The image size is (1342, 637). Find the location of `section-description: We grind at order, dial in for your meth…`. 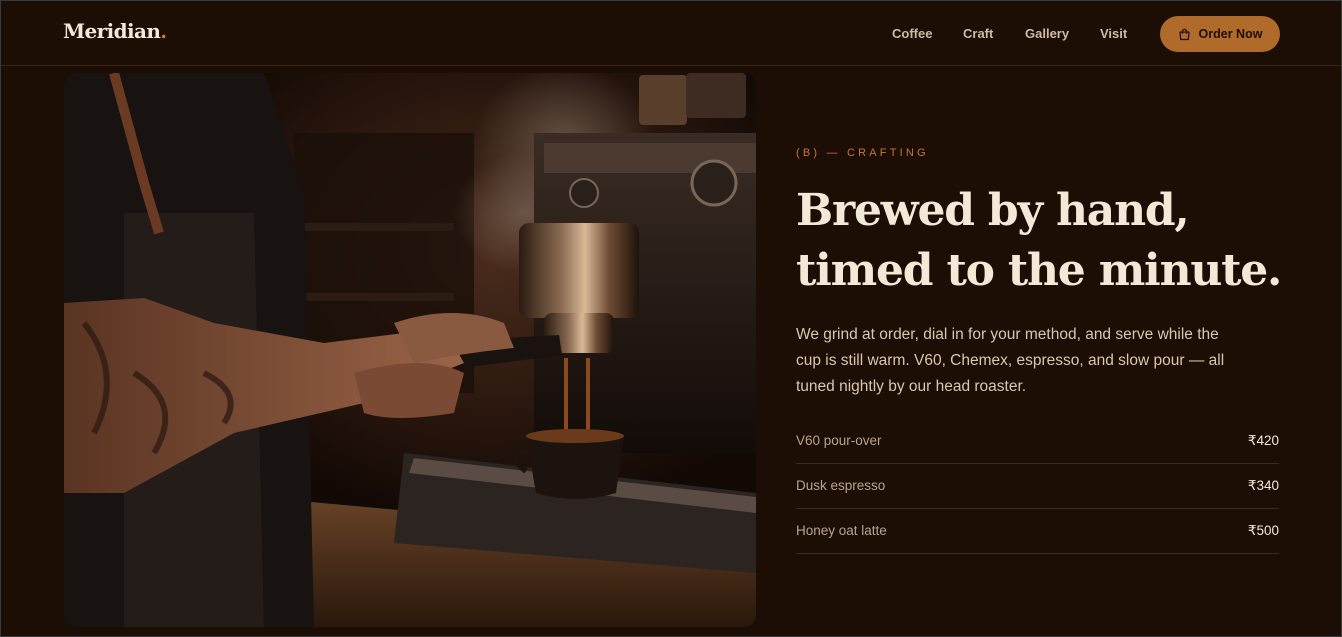

section-description: We grind at order, dial in for your meth… is located at coordinates (1010, 360).